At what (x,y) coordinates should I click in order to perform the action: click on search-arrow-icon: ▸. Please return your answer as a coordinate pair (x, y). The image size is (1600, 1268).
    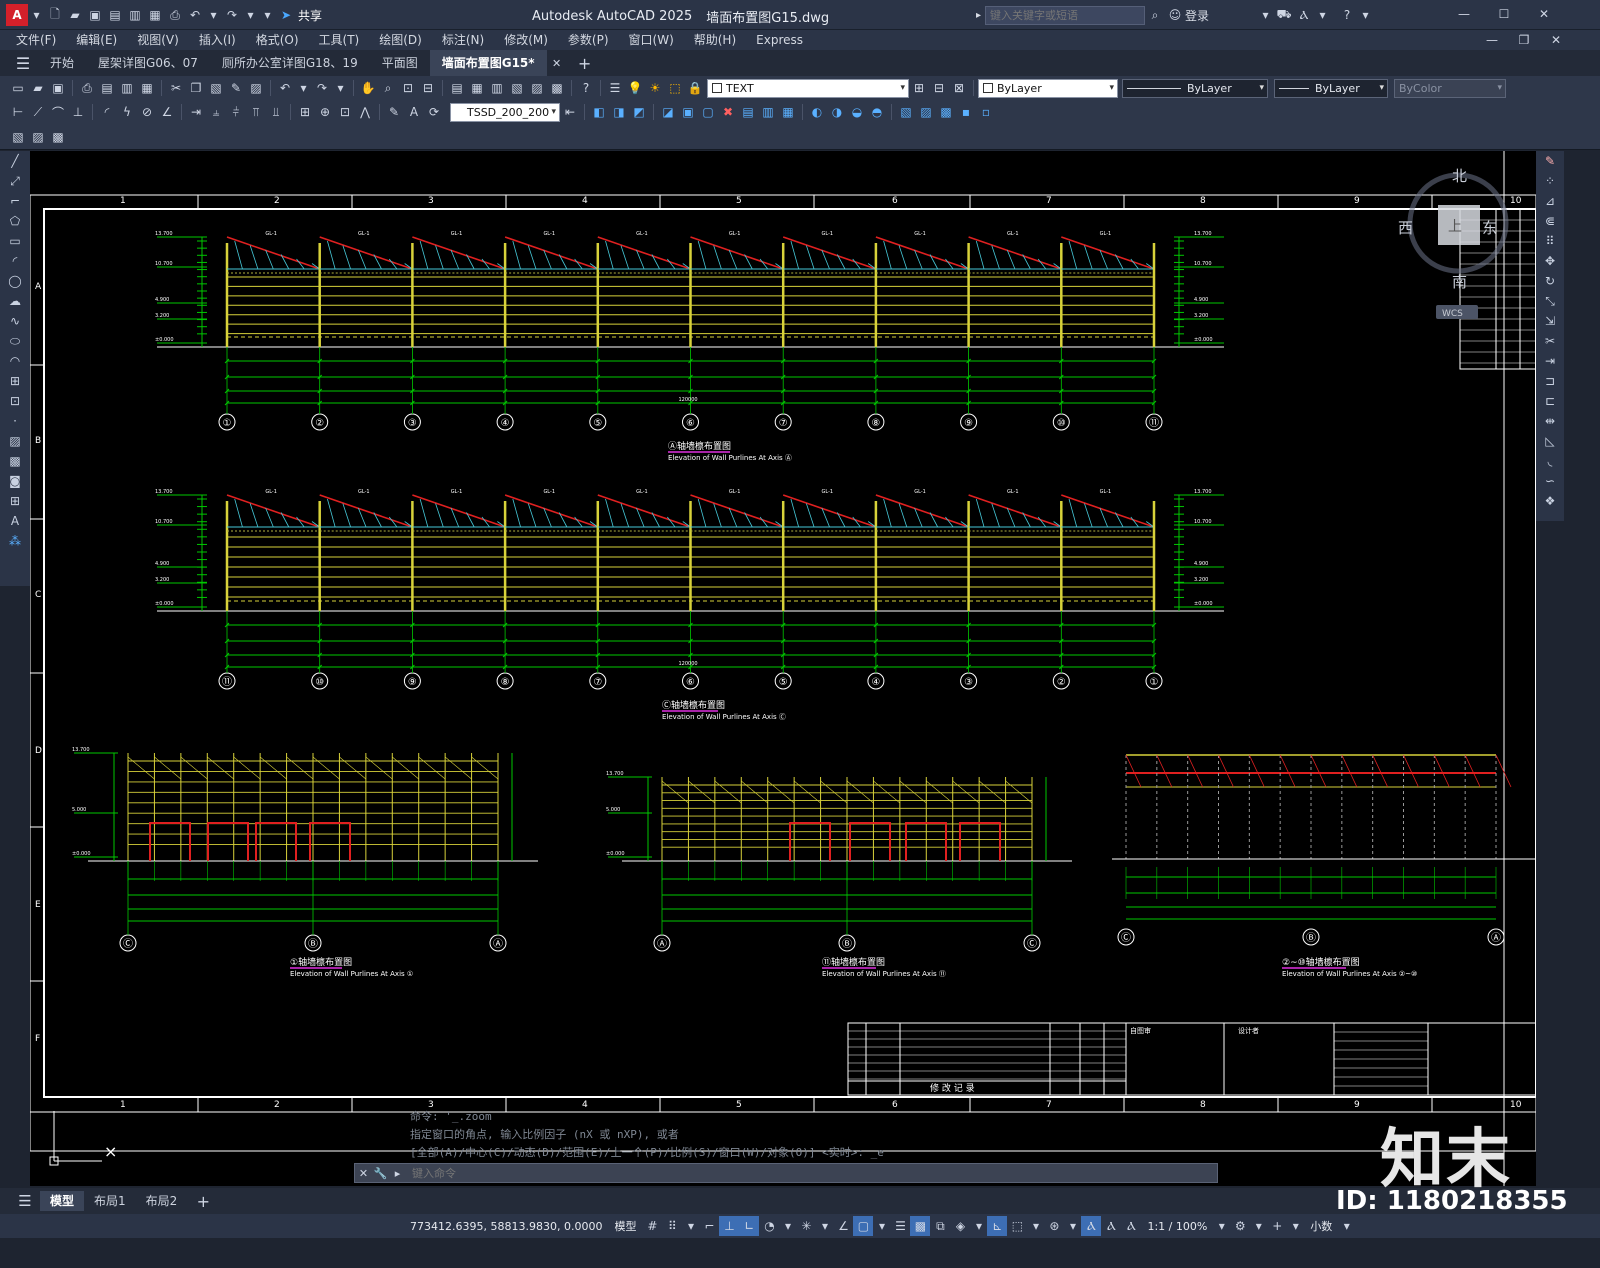
    Looking at the image, I should click on (978, 15).